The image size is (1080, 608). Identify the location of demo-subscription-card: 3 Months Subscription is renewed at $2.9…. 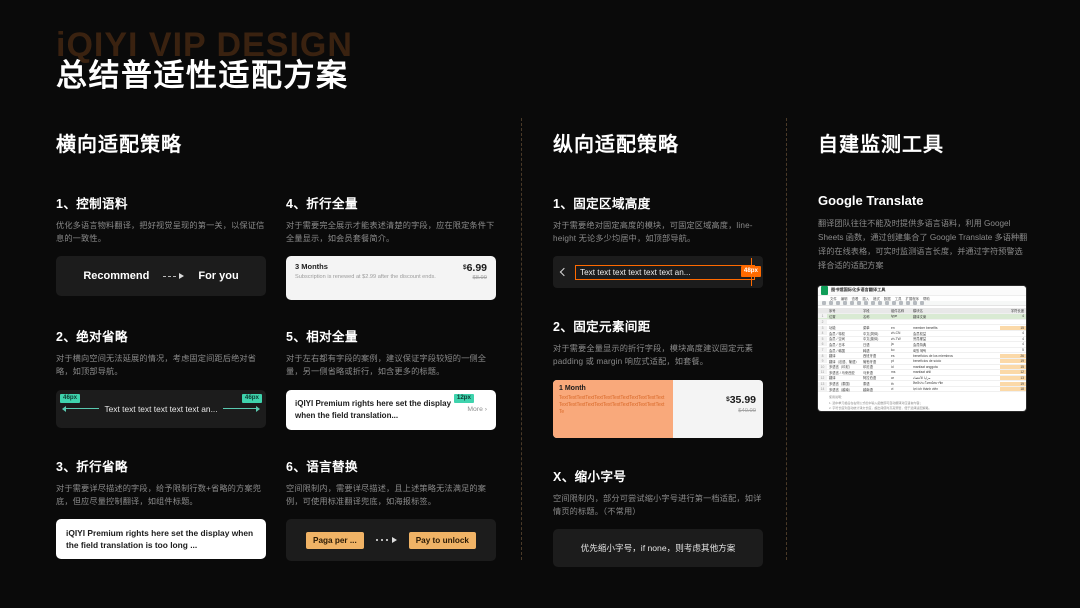
(391, 278).